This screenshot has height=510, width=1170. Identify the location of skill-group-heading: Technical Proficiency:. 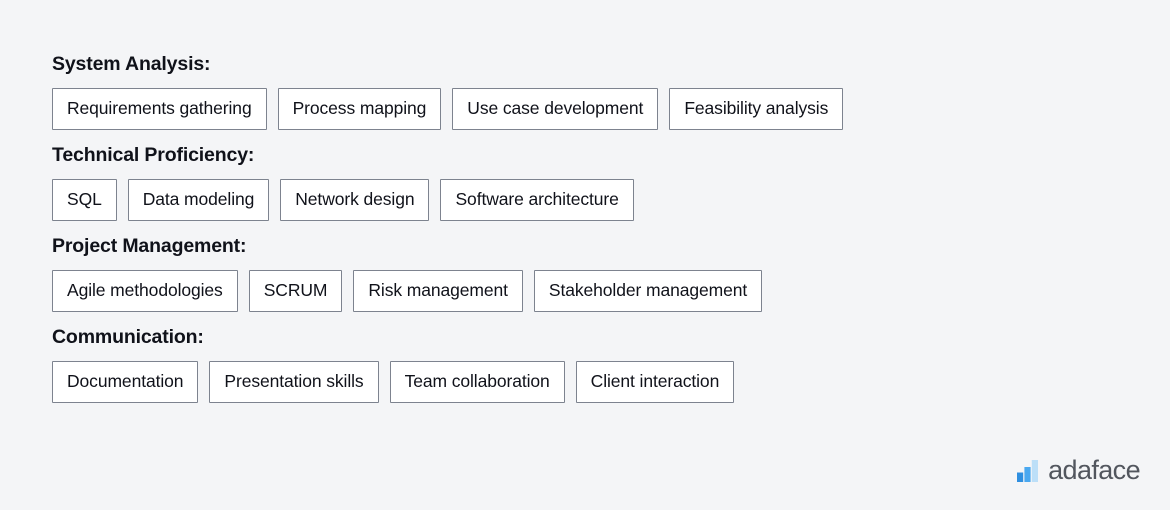
(153, 155).